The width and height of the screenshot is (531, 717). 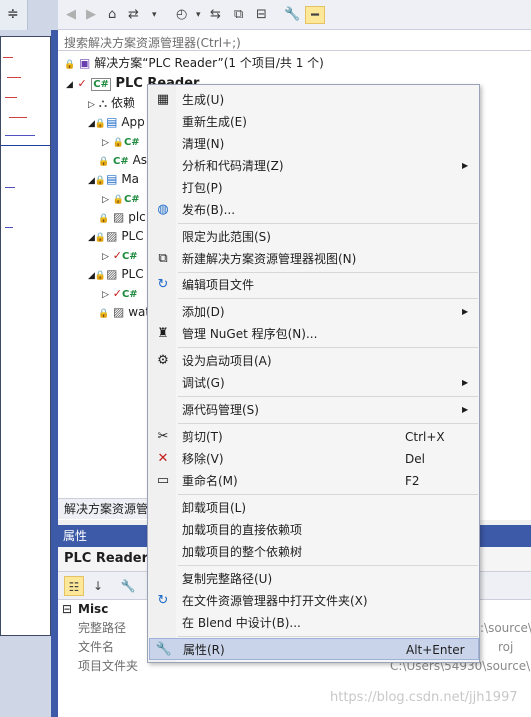 What do you see at coordinates (314, 552) in the screenshot?
I see `menu-item-load-tree: 加载项目的整个依赖树` at bounding box center [314, 552].